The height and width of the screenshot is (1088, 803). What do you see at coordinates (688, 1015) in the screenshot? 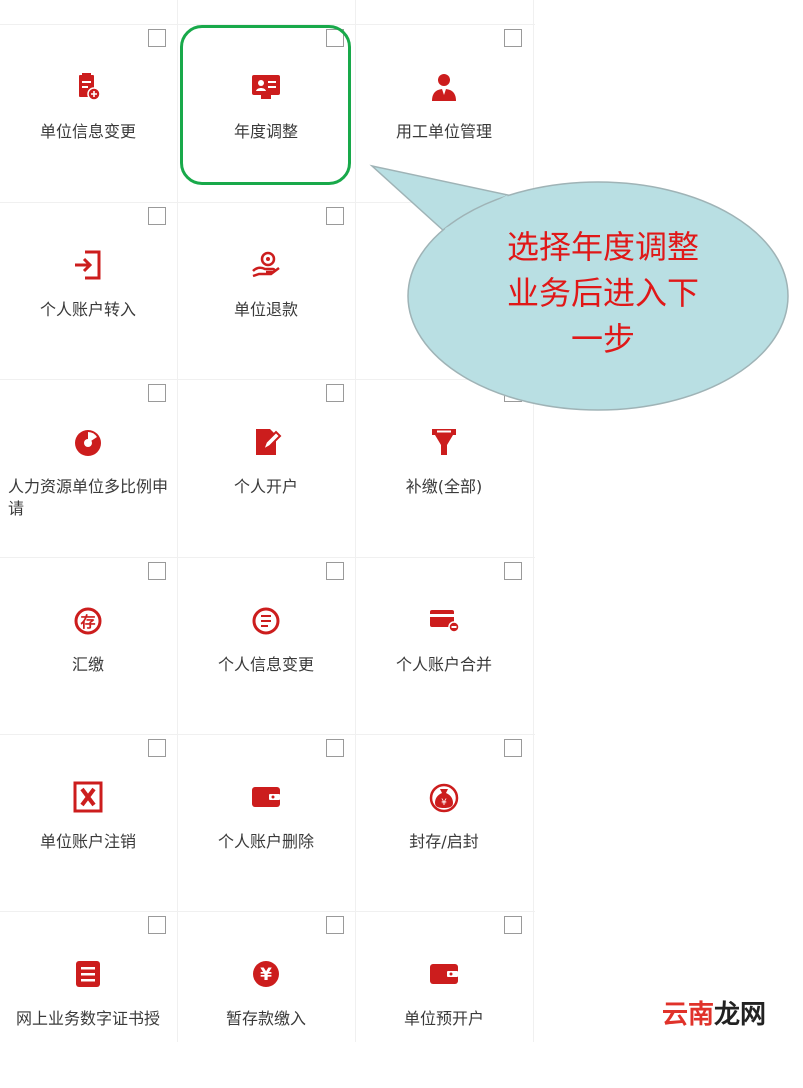
I see `watermark-part1: 云南` at bounding box center [688, 1015].